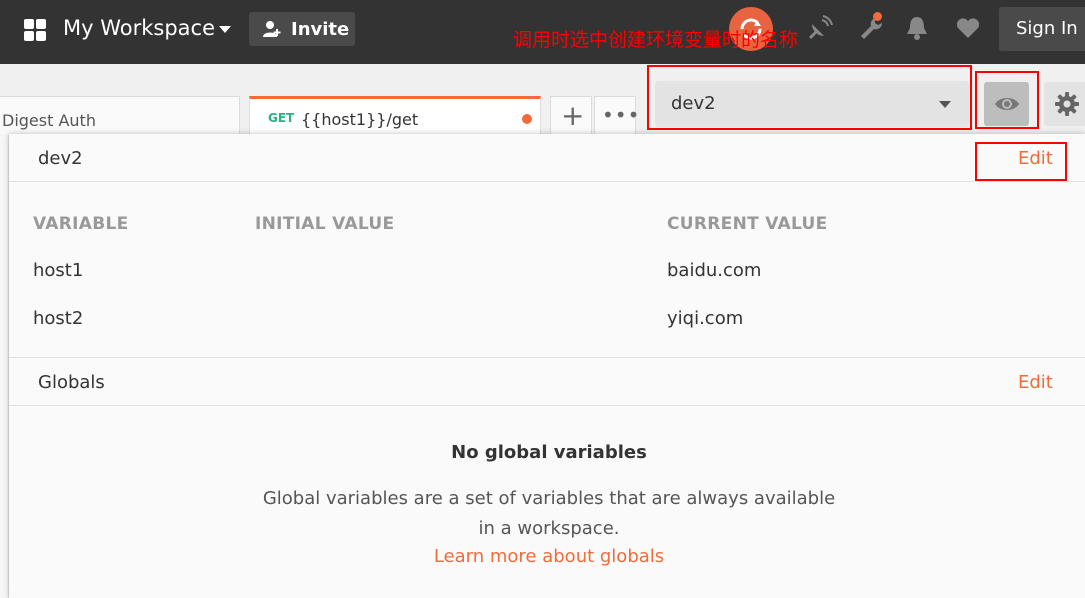 This screenshot has height=598, width=1085. Describe the element at coordinates (139, 28) in the screenshot. I see `workspace-title: My Workspace` at that location.